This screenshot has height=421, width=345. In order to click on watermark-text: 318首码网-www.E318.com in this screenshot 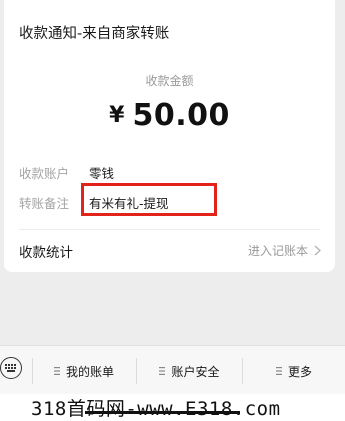, I will do `click(156, 409)`.